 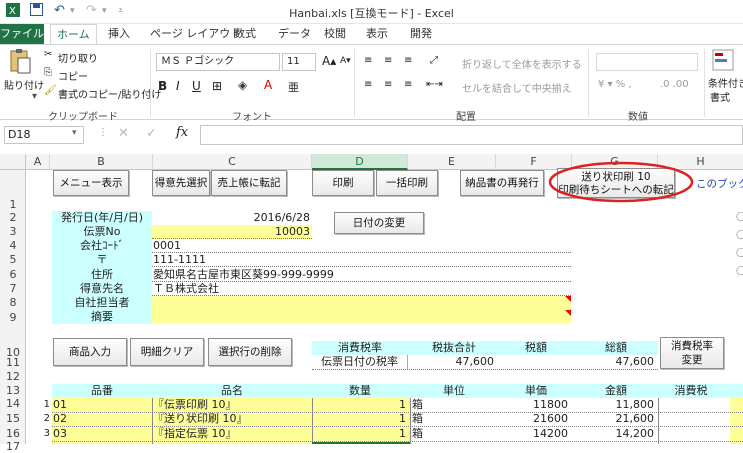 I want to click on font-name-select: ＭＳ Ｐゴシック, so click(x=218, y=62).